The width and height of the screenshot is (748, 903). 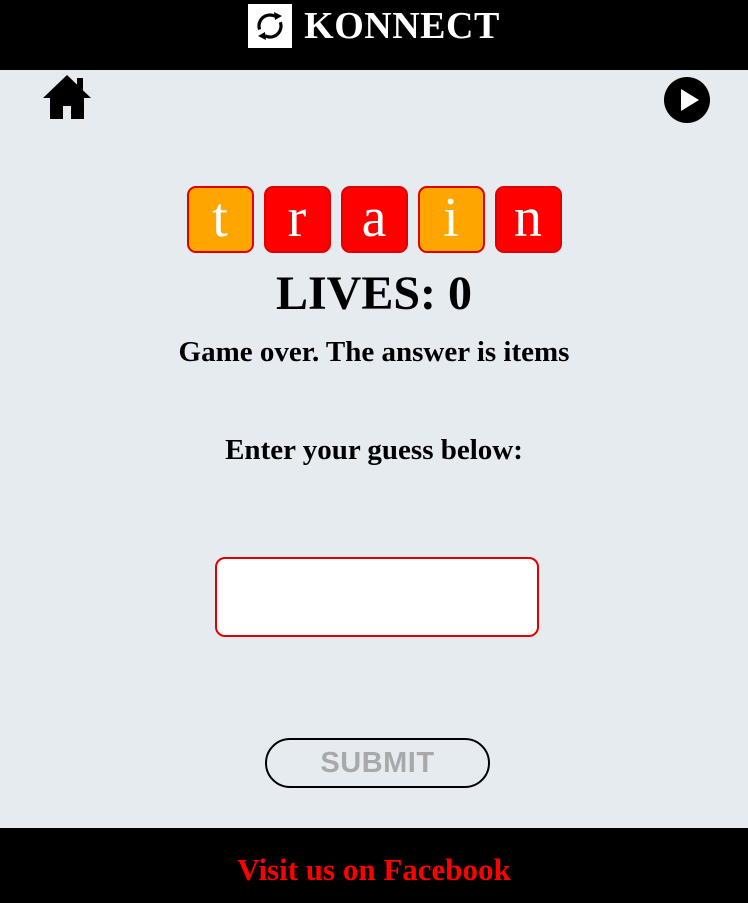 I want to click on tile-letter: t, so click(x=220, y=217).